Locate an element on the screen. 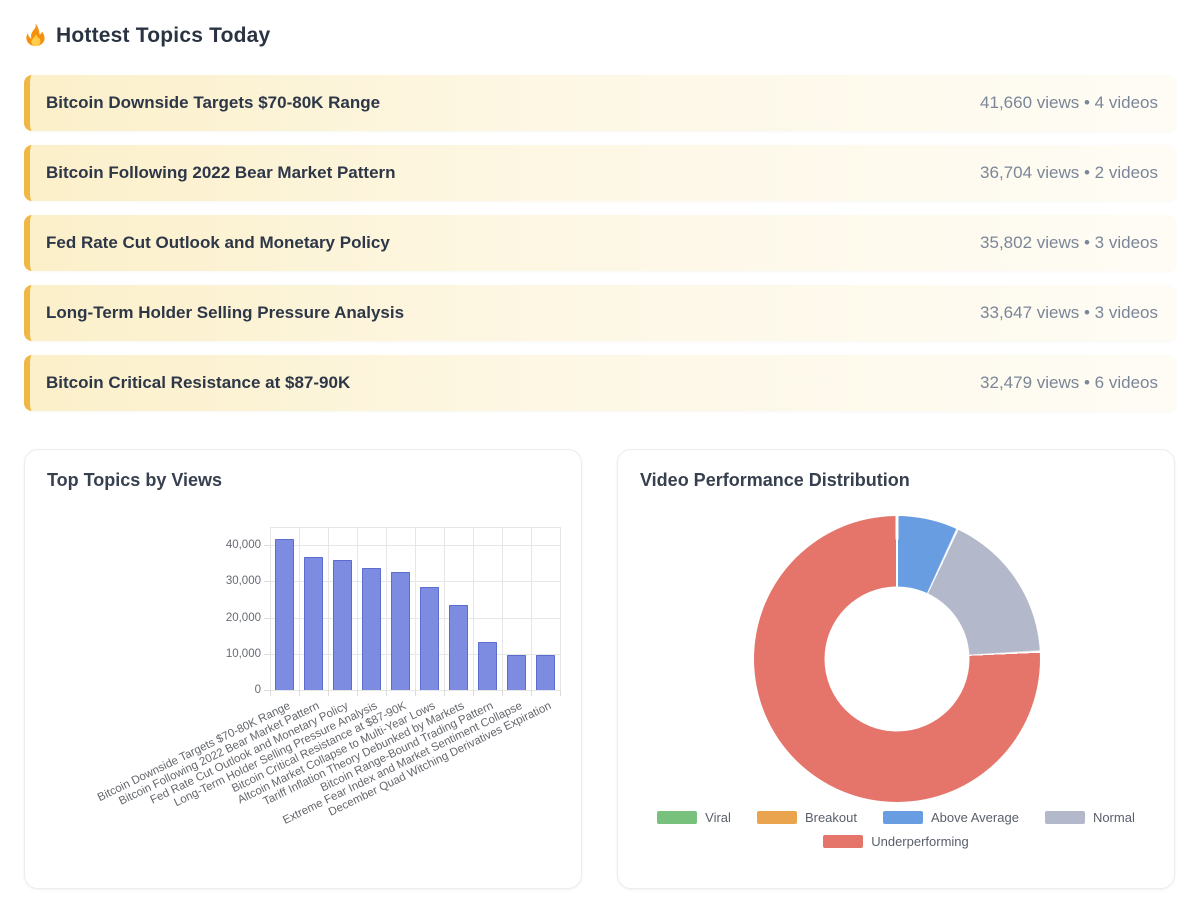  legend-row: Underperforming is located at coordinates (896, 841).